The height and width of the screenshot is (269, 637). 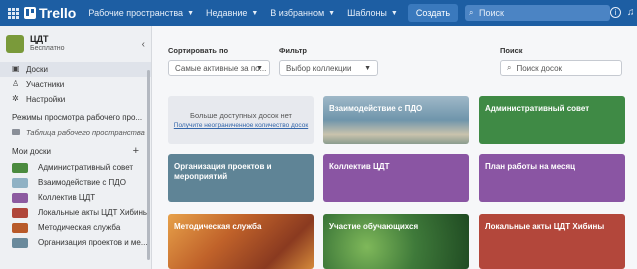 What do you see at coordinates (396, 241) in the screenshot?
I see `board-card: Участие обучающихся` at bounding box center [396, 241].